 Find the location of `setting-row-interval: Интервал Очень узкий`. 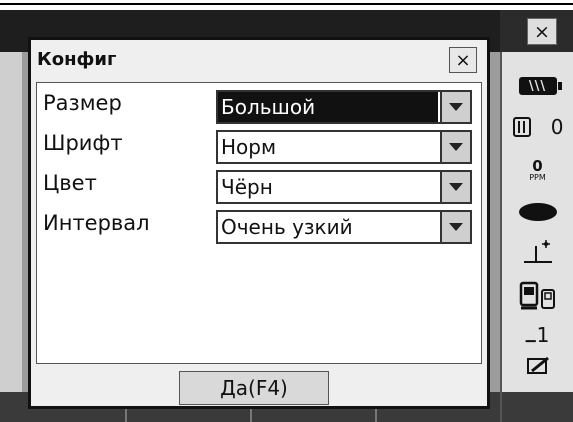

setting-row-interval: Интервал Очень узкий is located at coordinates (259, 227).